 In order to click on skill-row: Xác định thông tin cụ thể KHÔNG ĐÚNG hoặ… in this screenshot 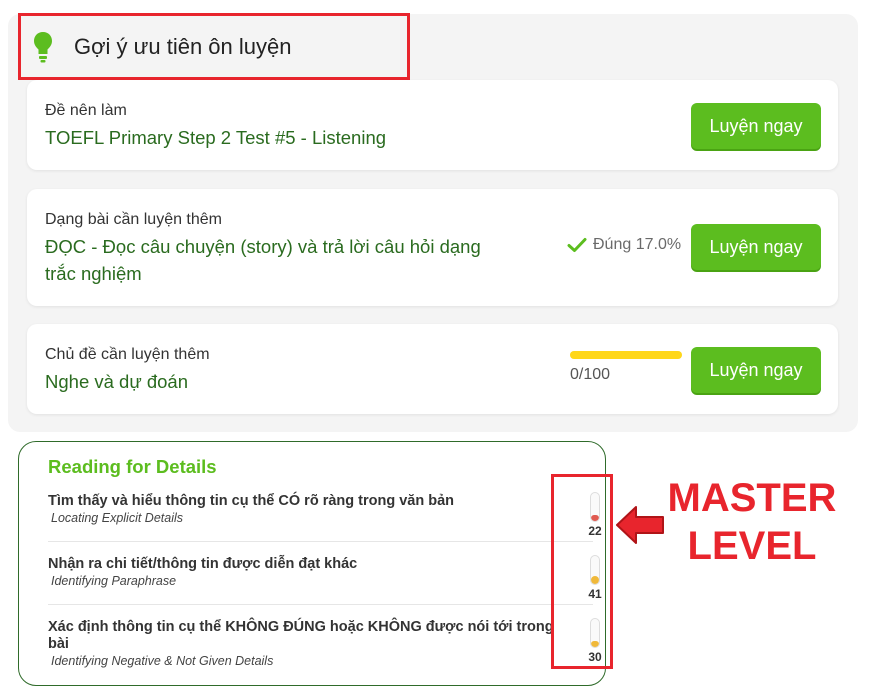, I will do `click(320, 643)`.